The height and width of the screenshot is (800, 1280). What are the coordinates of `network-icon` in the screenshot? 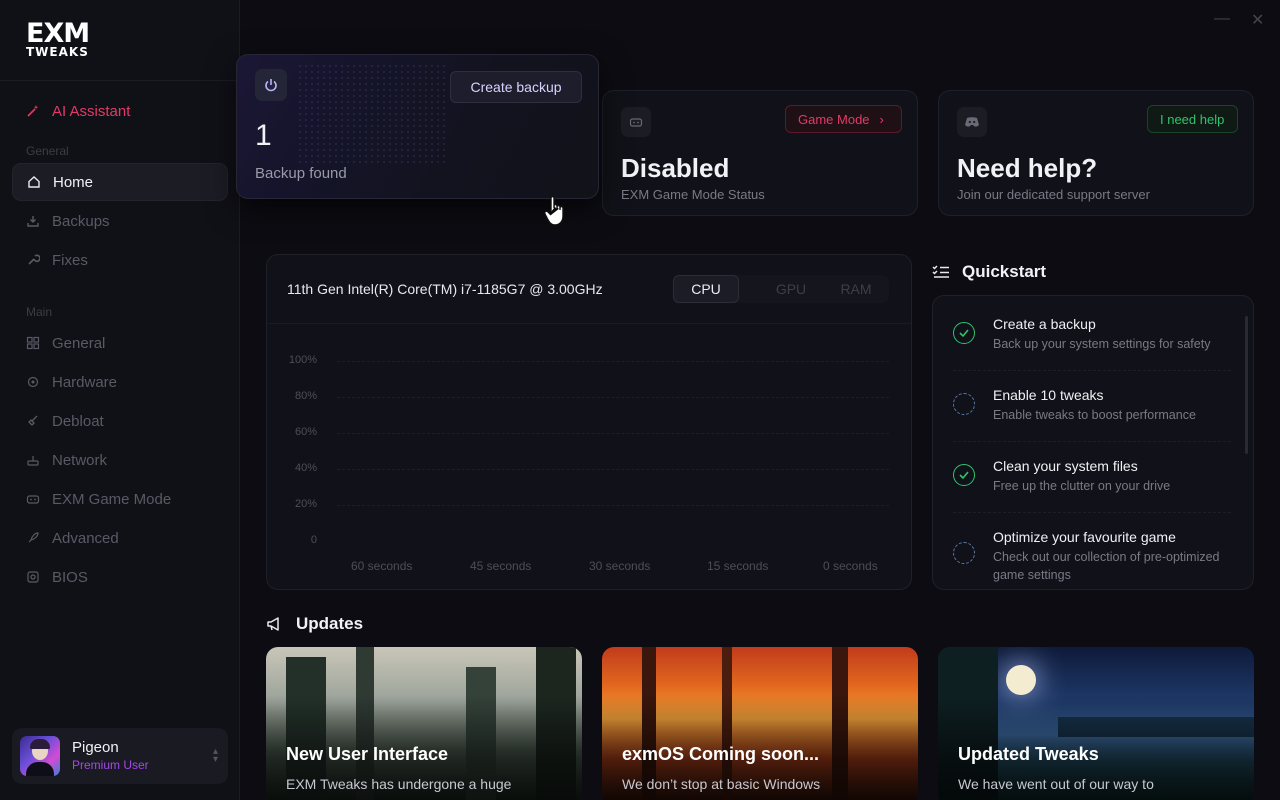 It's located at (33, 461).